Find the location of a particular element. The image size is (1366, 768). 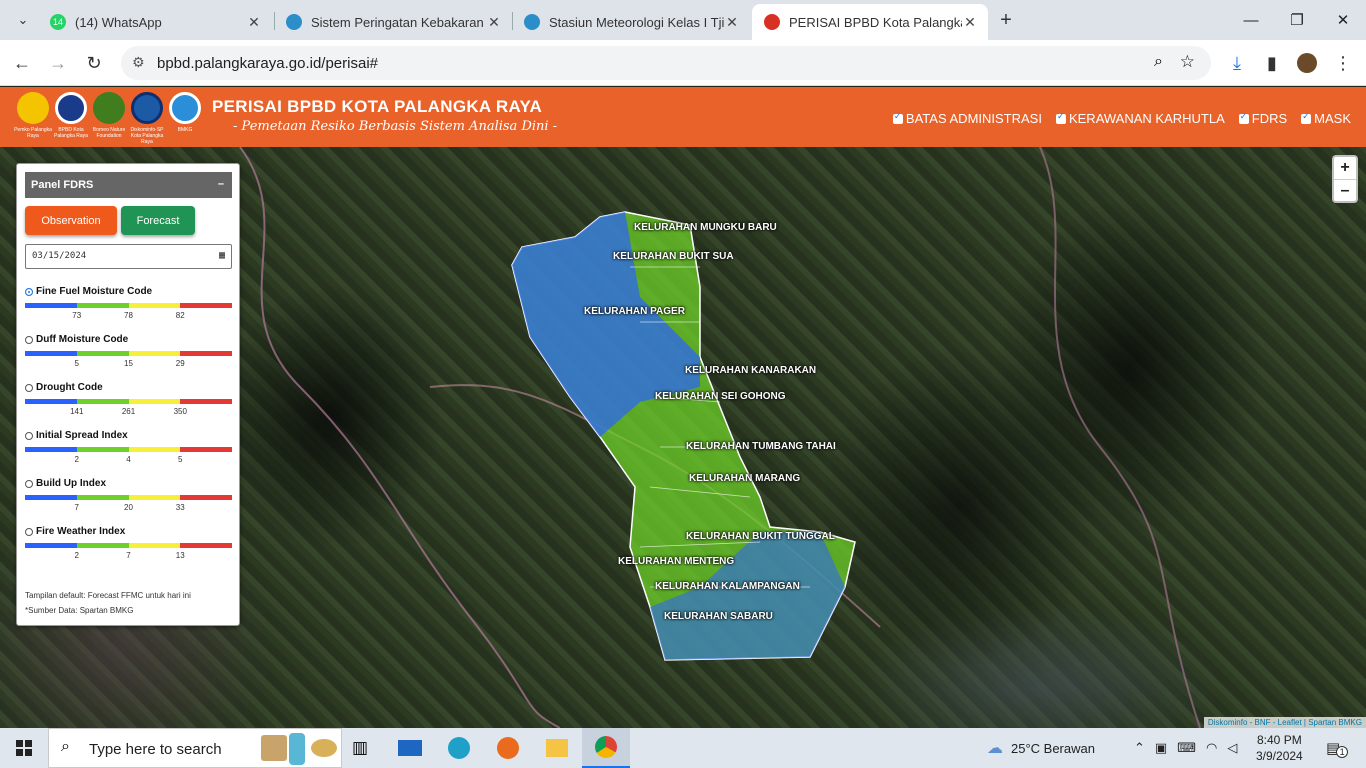

menu-icon: ⋮ is located at coordinates (1343, 63).